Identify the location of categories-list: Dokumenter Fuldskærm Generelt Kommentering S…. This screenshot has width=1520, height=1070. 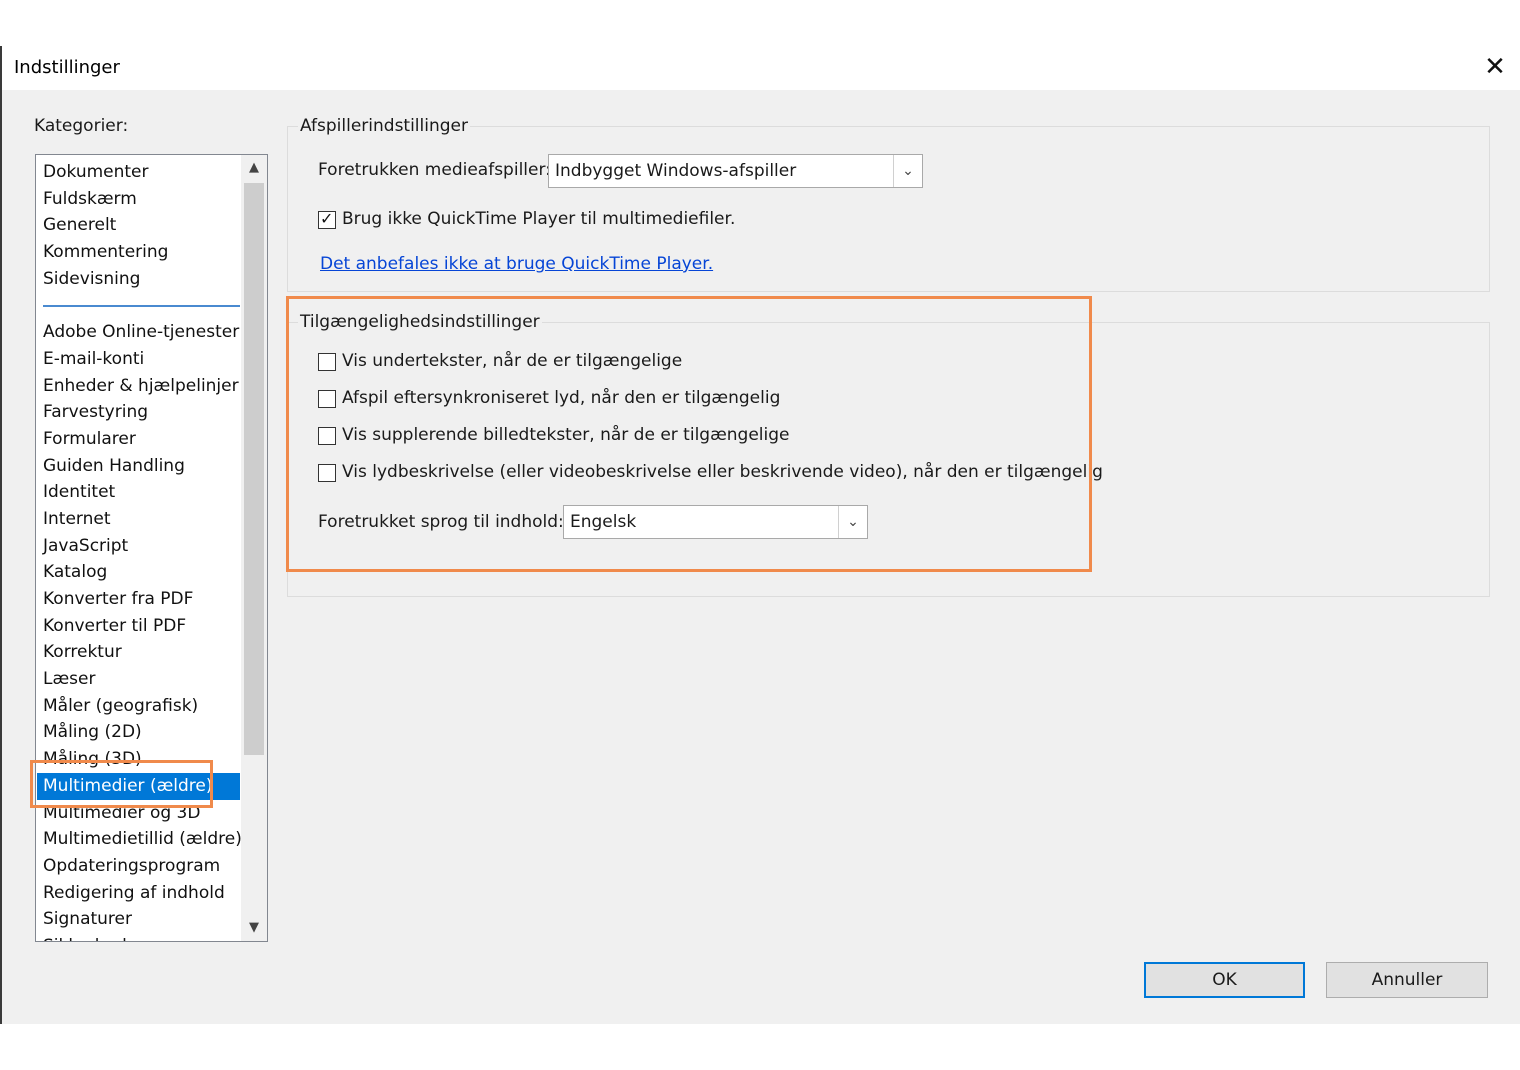
(139, 550).